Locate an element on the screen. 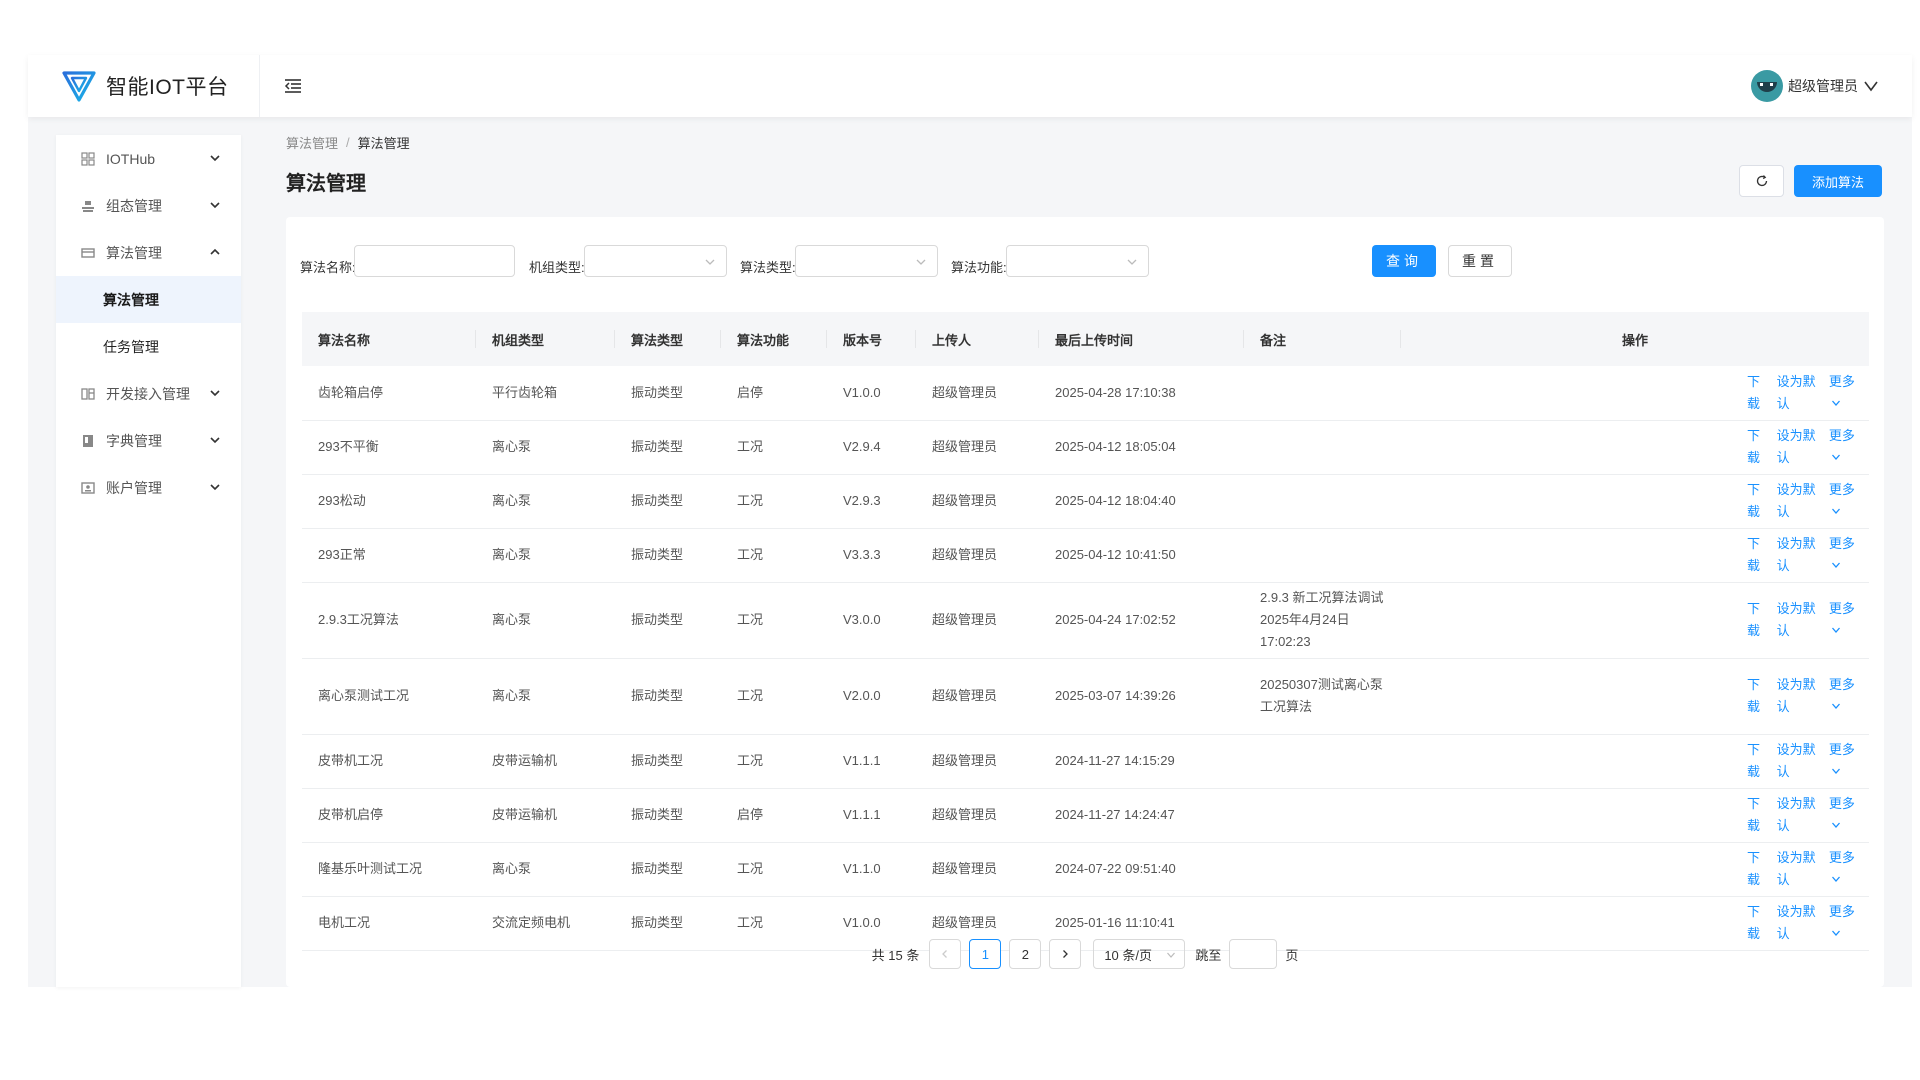 This screenshot has height=1080, width=1920. cell-name: 皮带机工况 is located at coordinates (389, 761).